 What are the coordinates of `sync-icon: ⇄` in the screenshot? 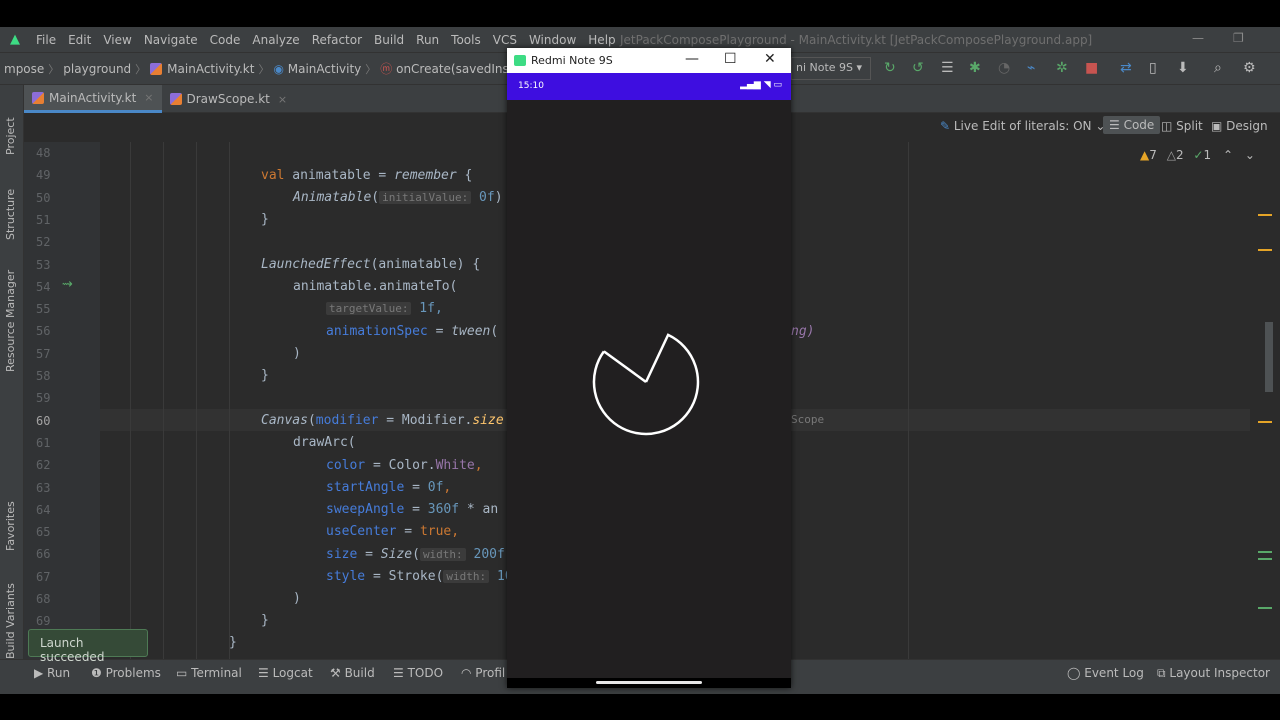 It's located at (1126, 68).